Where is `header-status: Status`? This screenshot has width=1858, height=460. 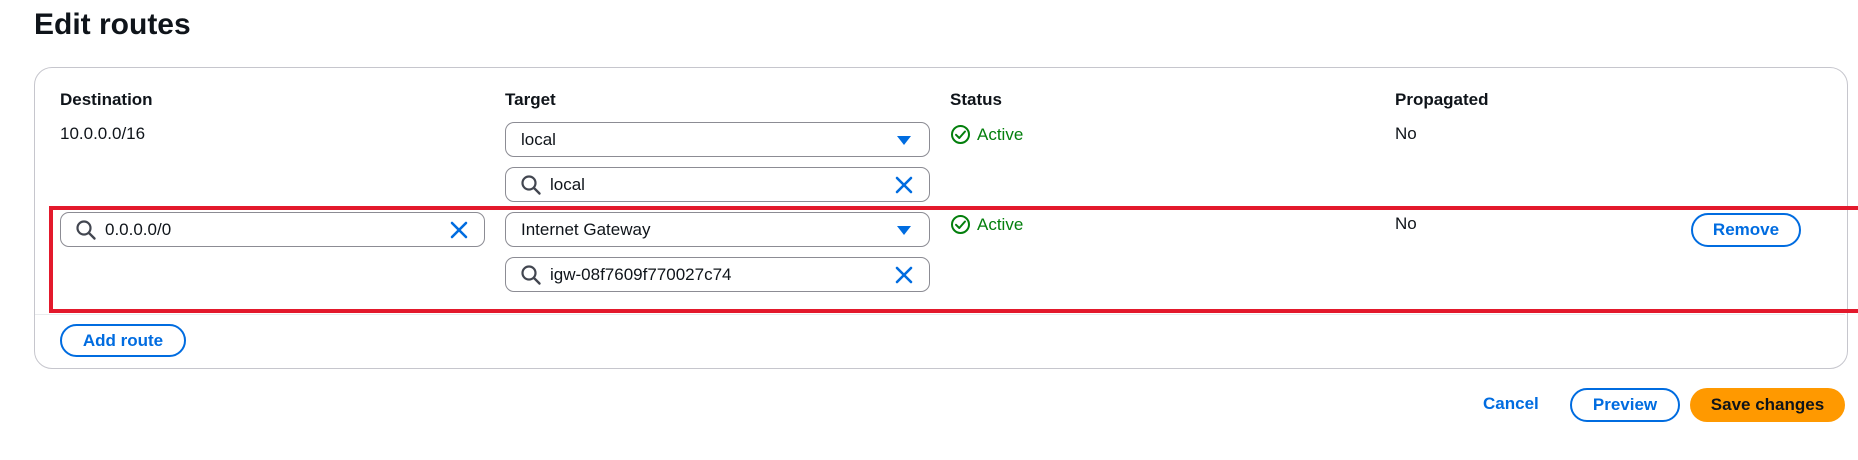 header-status: Status is located at coordinates (976, 99).